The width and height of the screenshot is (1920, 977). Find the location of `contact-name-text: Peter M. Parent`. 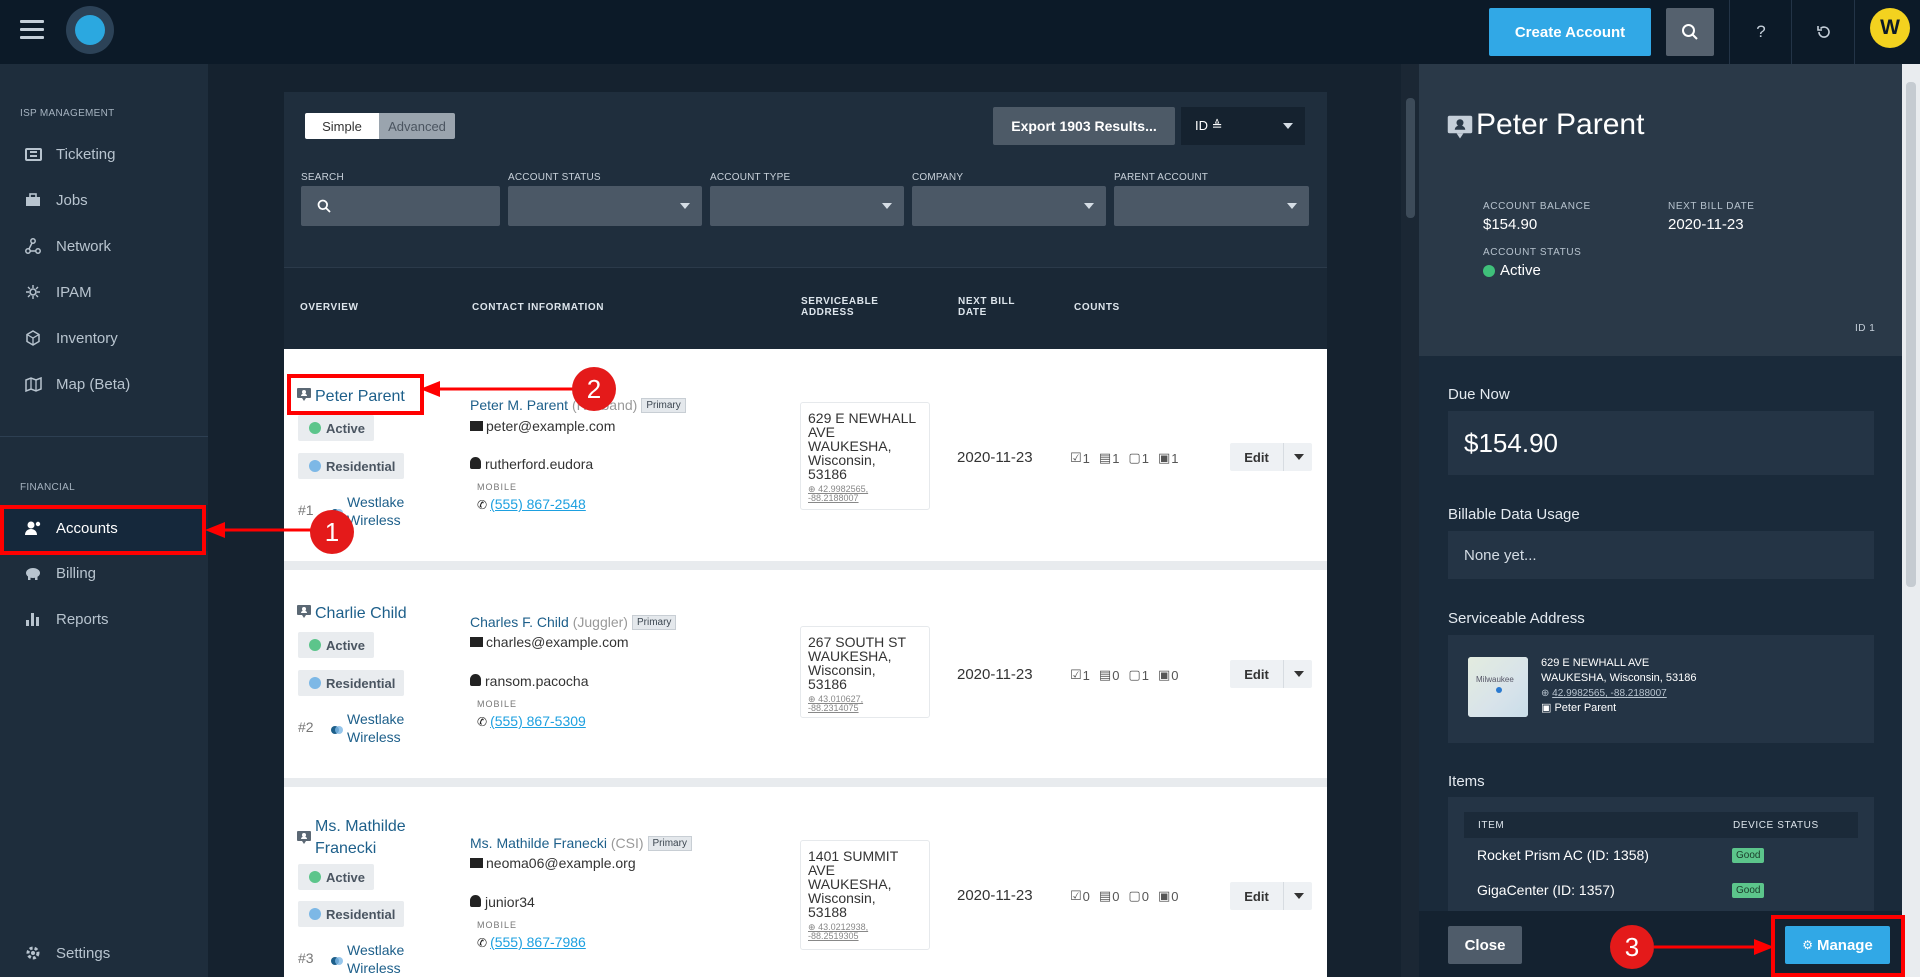

contact-name-text: Peter M. Parent is located at coordinates (519, 405).